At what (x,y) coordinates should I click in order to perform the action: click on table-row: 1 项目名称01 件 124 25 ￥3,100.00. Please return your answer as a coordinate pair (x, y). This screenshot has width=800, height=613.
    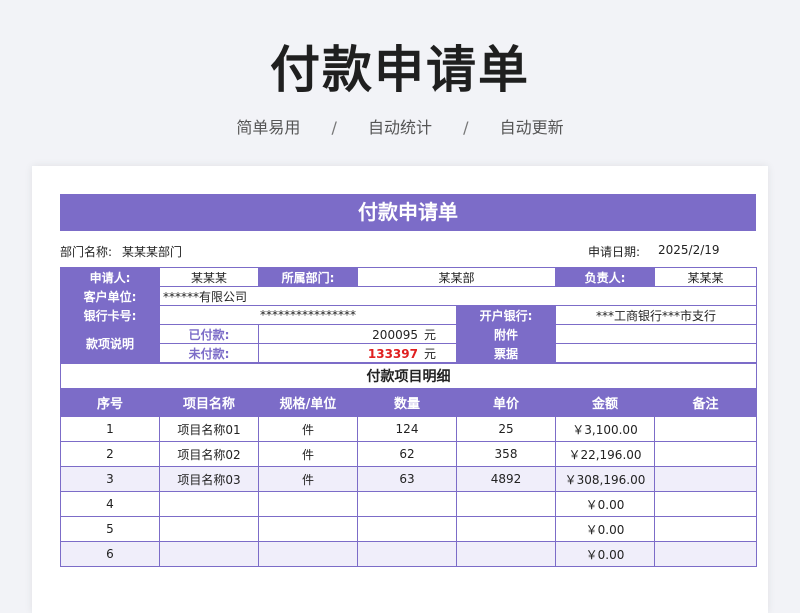
    Looking at the image, I should click on (408, 429).